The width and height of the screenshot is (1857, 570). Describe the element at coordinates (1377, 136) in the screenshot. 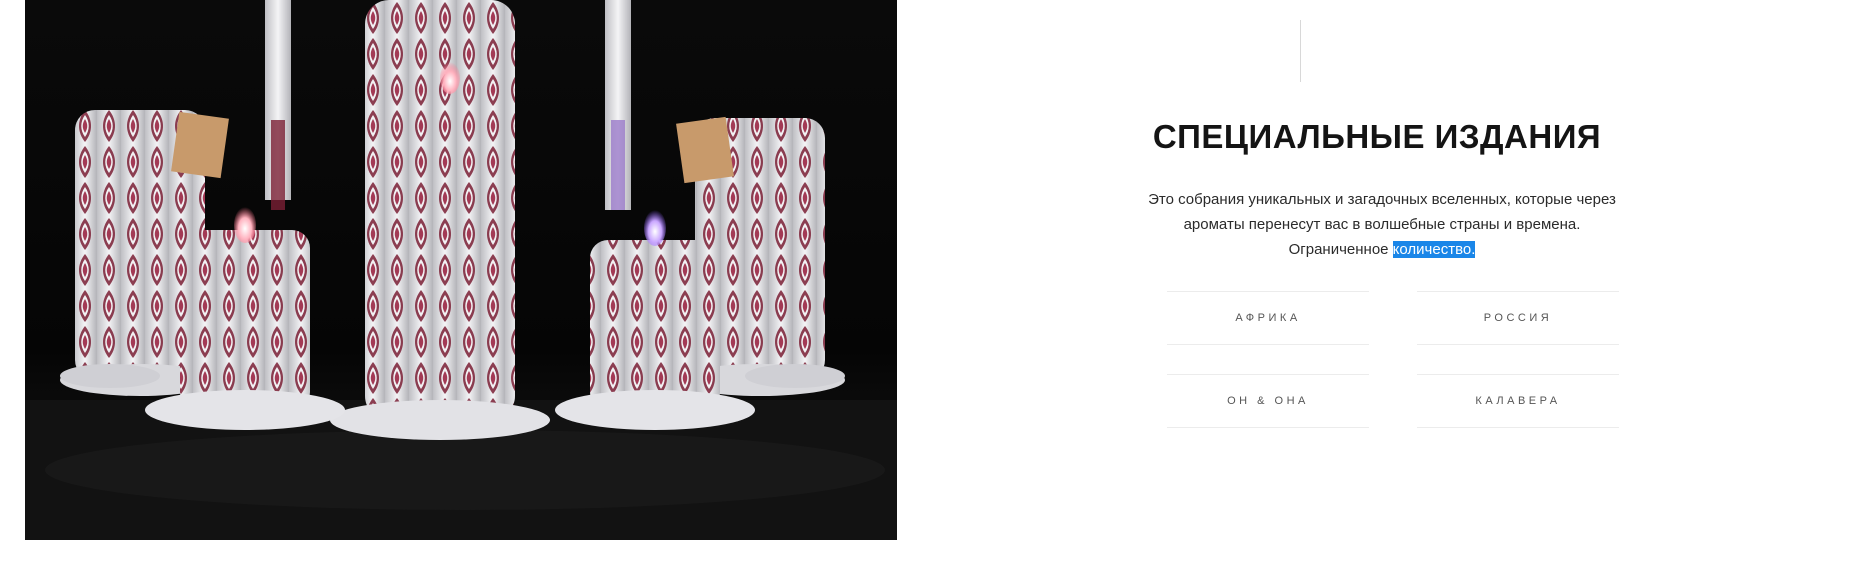

I see `section-title: СПЕЦИАЛЬНЫЕ ИЗДАНИЯ` at that location.